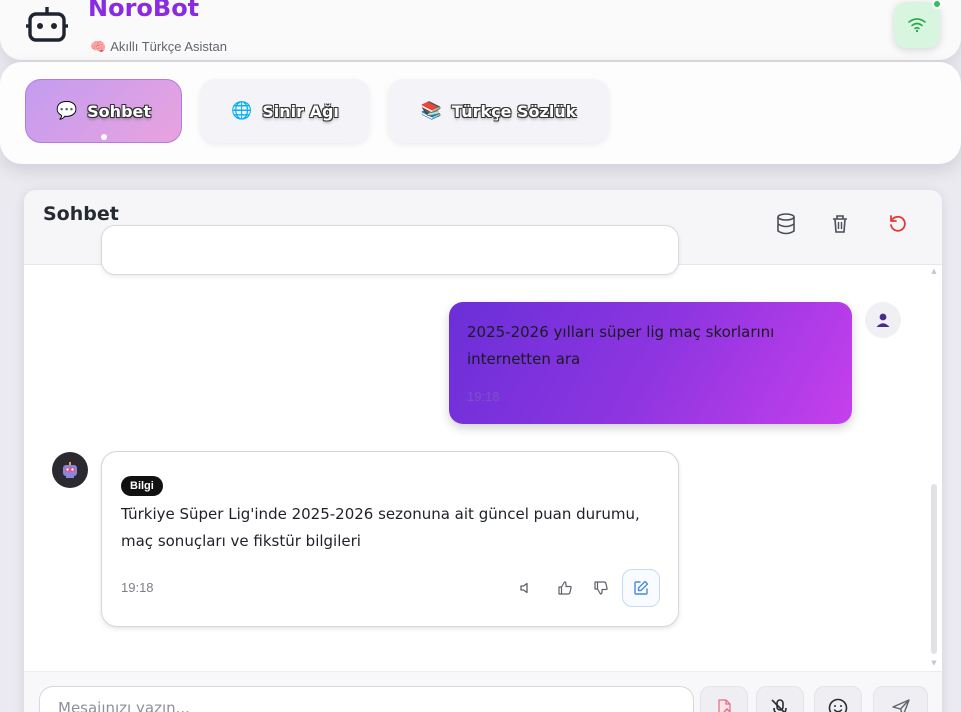 This screenshot has width=961, height=712. I want to click on attach-file-button, so click(724, 699).